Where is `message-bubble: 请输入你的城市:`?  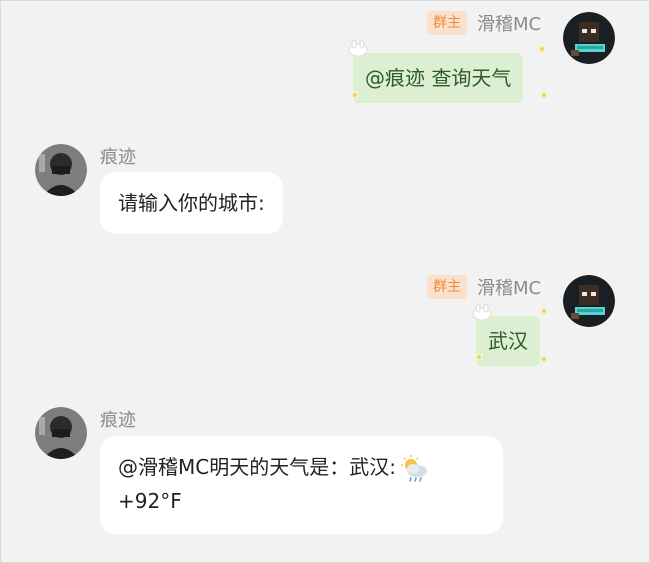
message-bubble: 请输入你的城市: is located at coordinates (191, 203).